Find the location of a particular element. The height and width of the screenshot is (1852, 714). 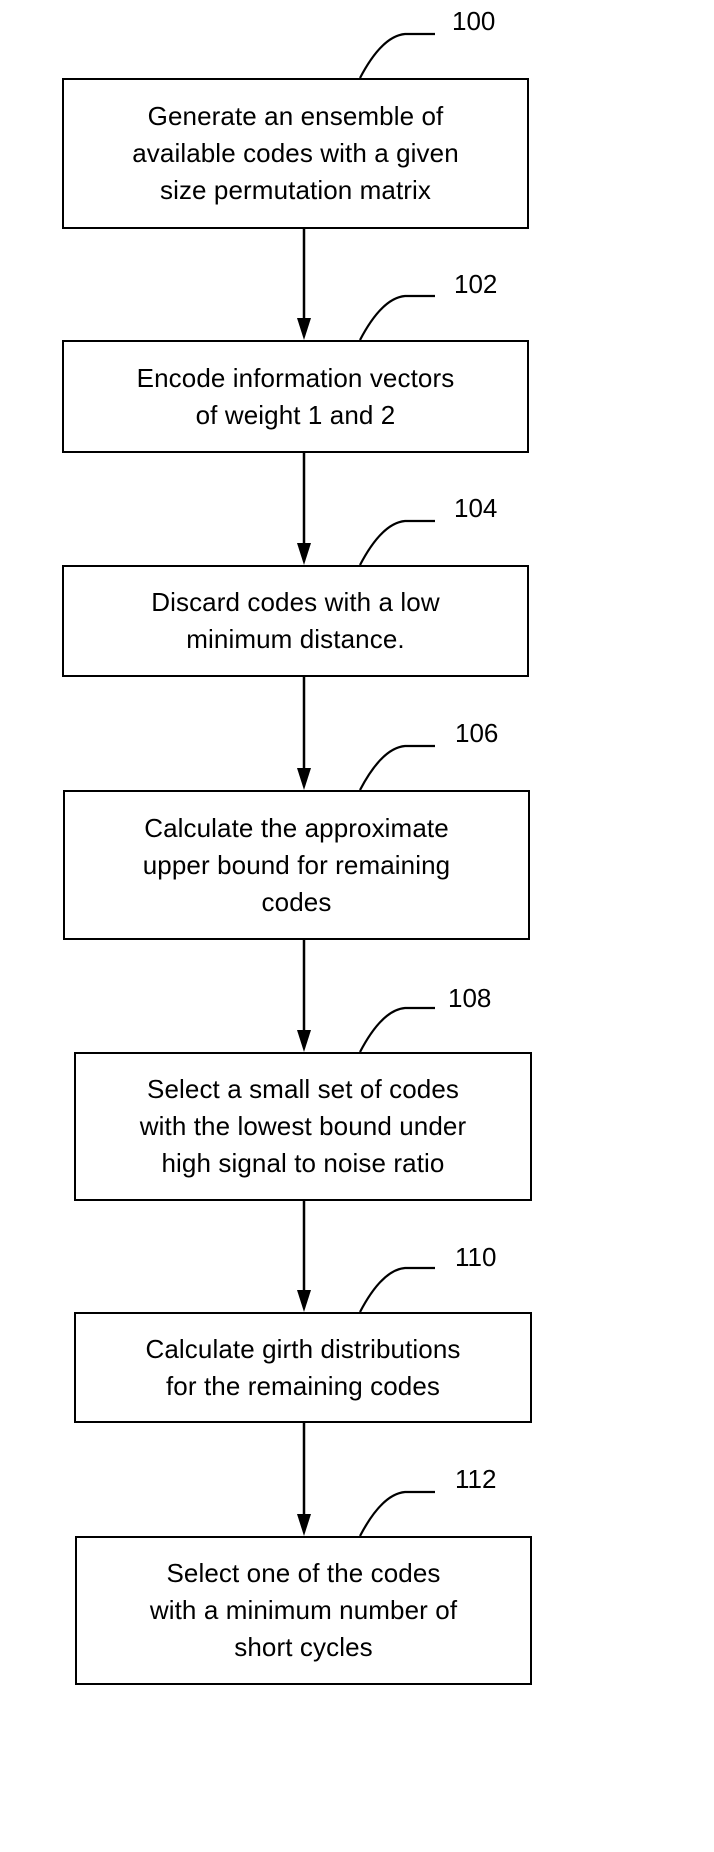

ref-label-102: 102 is located at coordinates (476, 284).